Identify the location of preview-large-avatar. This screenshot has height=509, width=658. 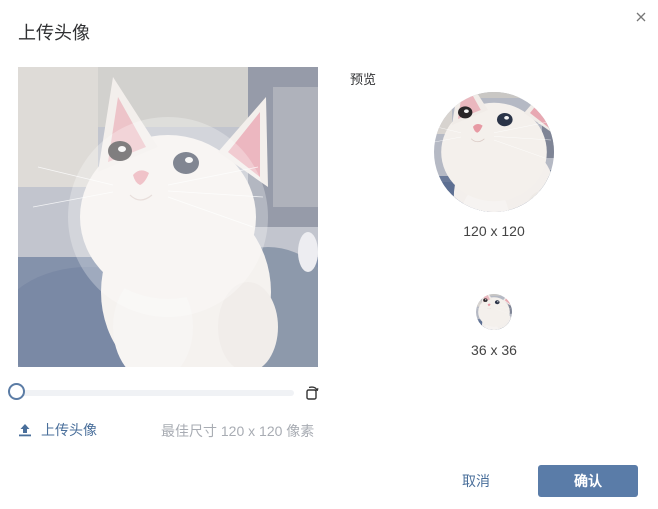
(494, 152).